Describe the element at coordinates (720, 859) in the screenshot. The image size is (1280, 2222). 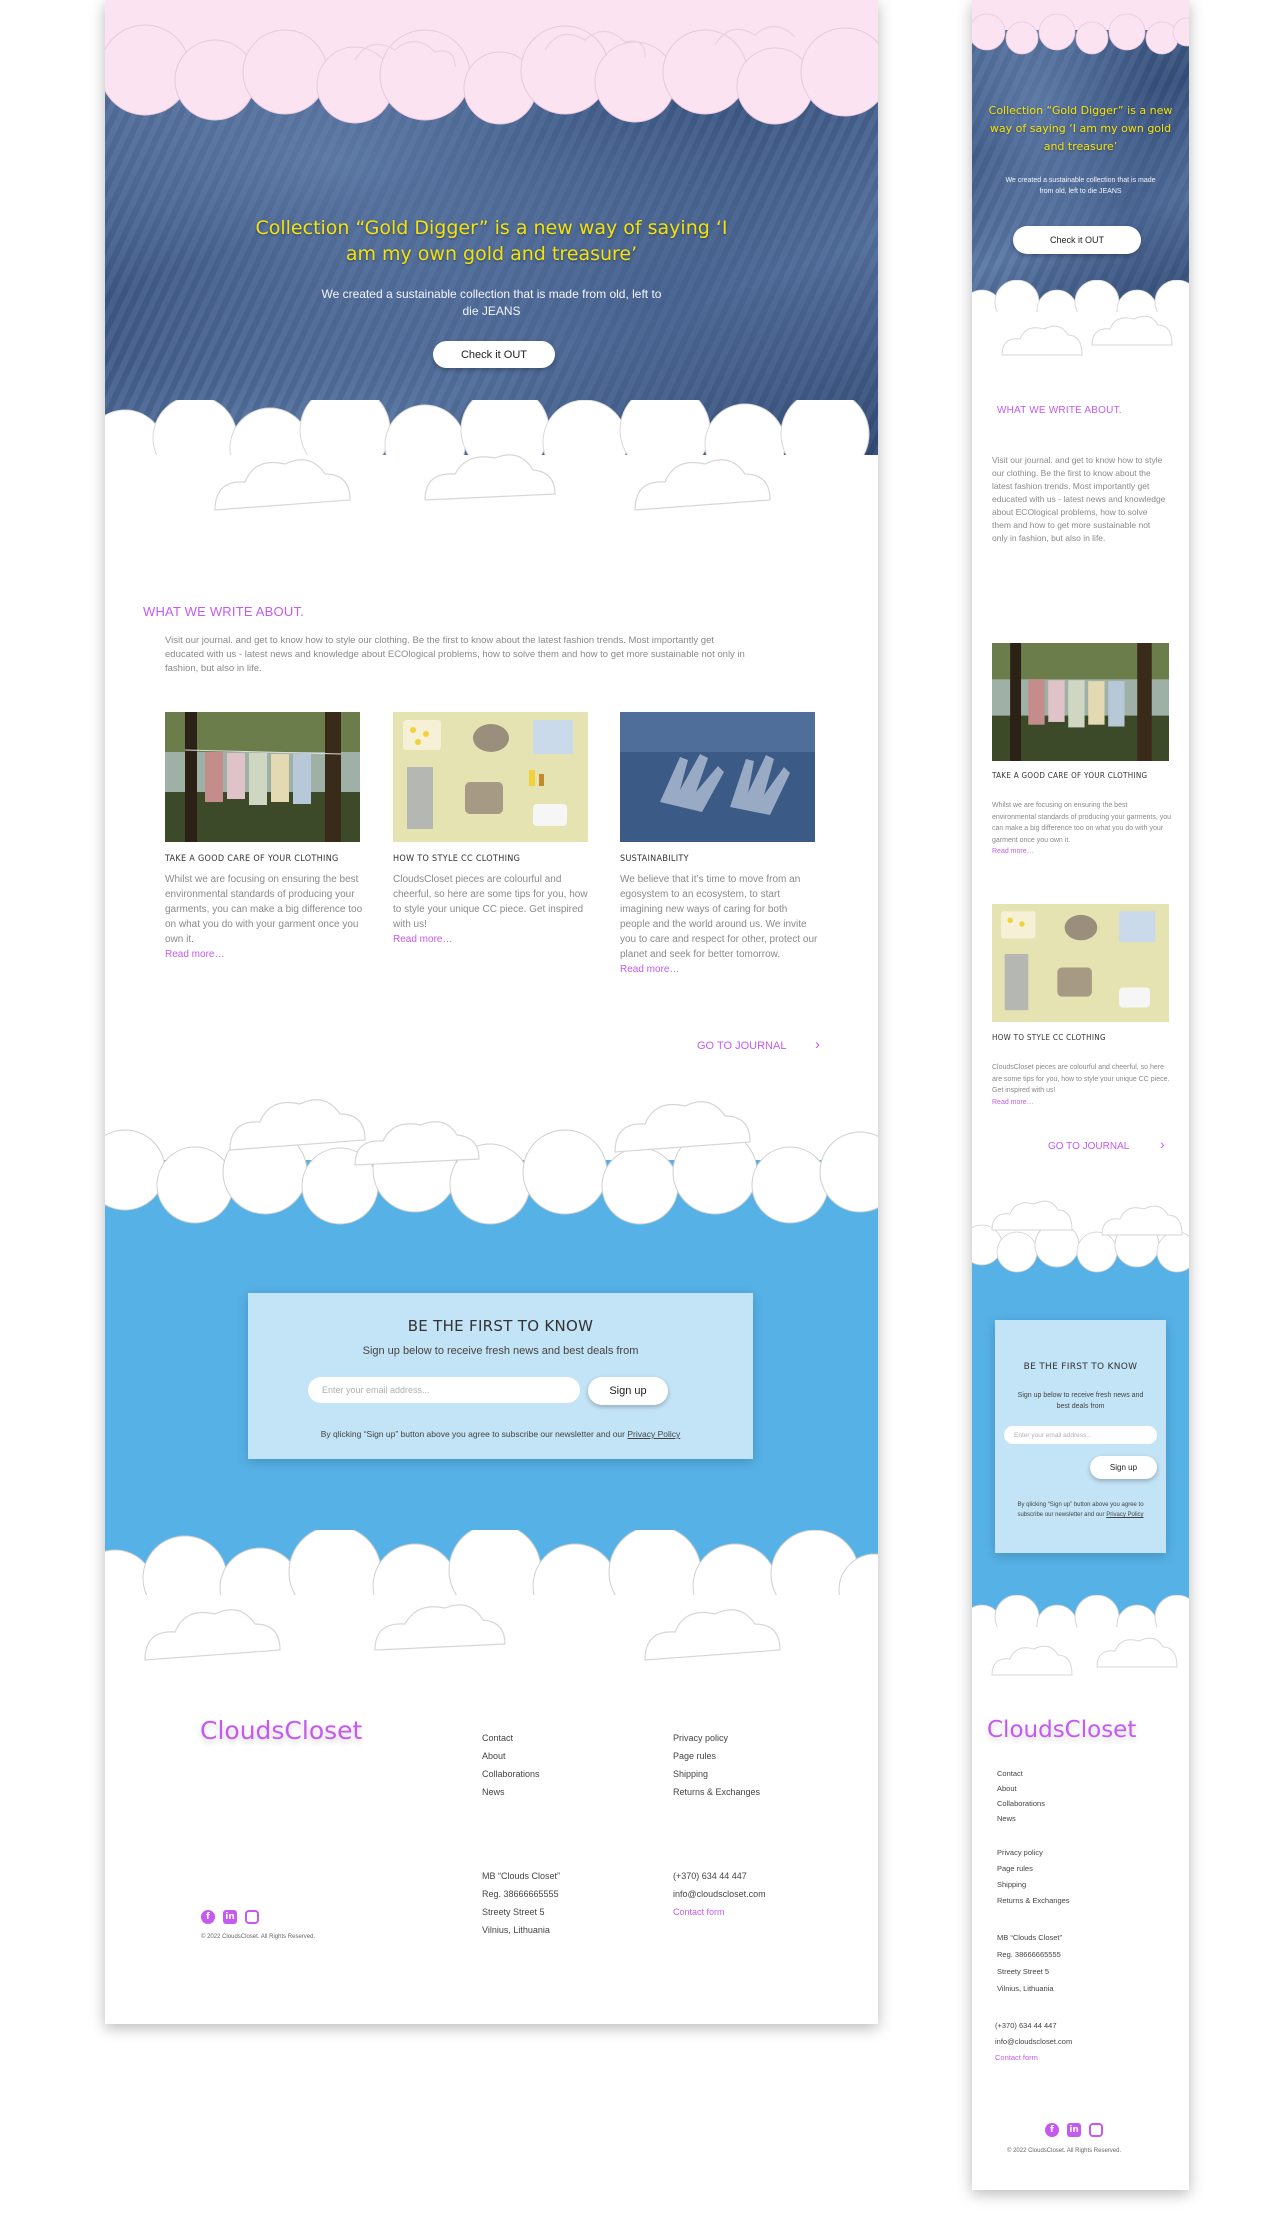
I see `card-title: SUSTAINABILITY` at that location.